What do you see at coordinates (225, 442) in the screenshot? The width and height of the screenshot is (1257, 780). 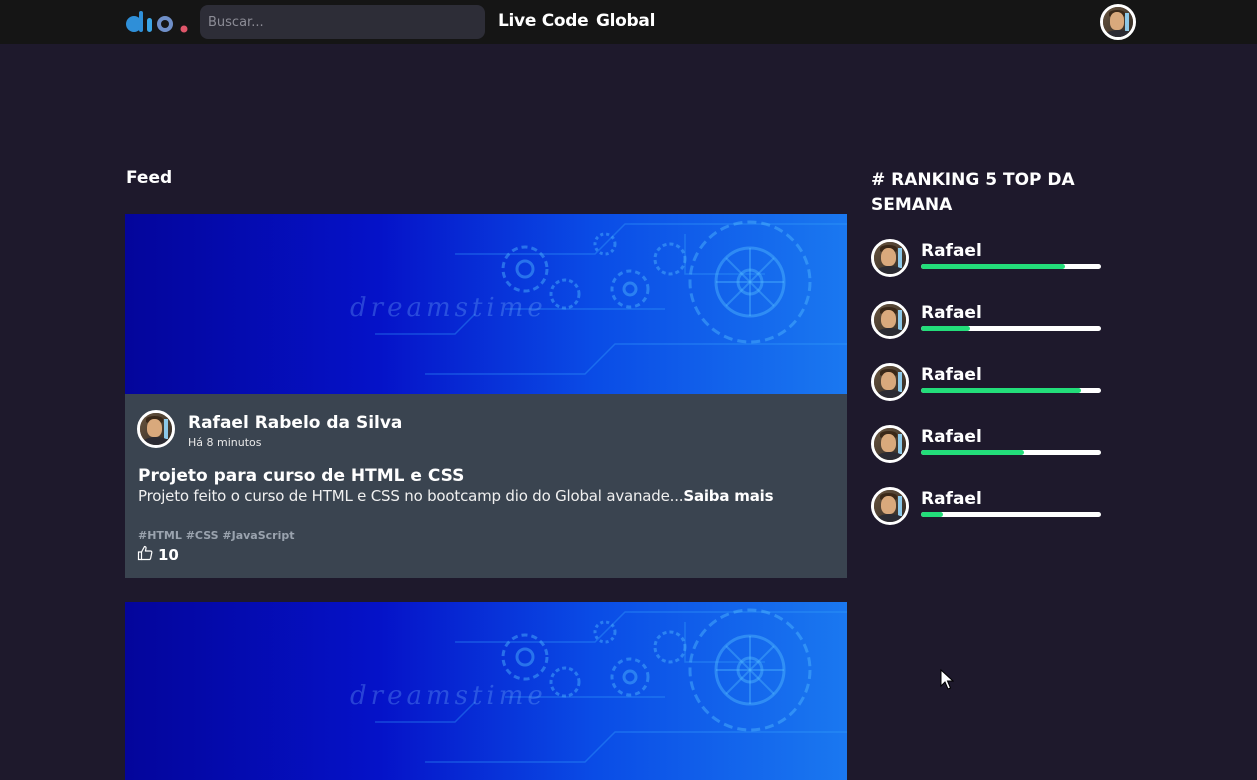 I see `post-timestamp: Há 8 minutos` at bounding box center [225, 442].